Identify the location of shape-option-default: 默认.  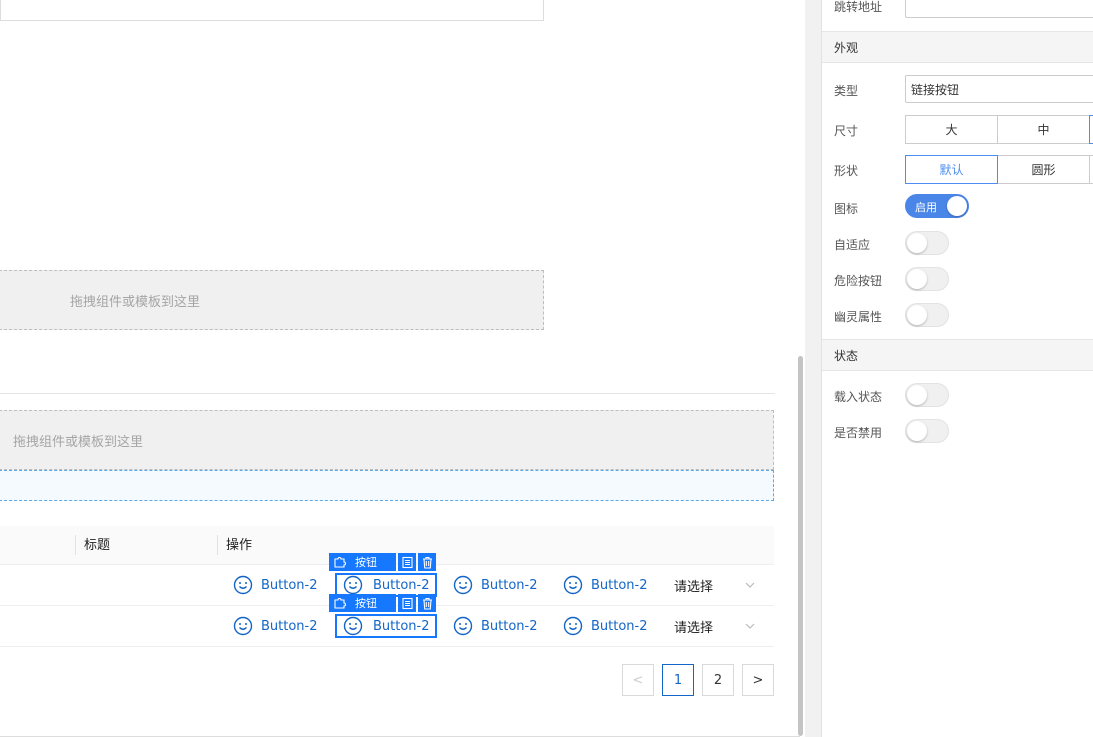
(951, 169).